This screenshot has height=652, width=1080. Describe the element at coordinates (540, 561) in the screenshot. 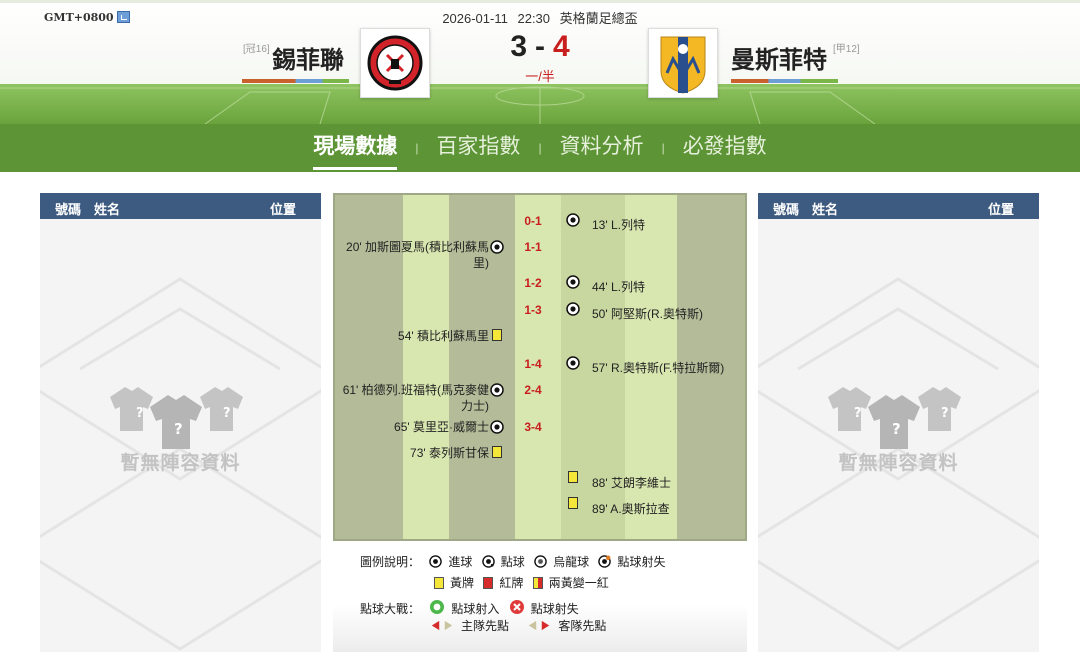

I see `own-goal-icon` at that location.